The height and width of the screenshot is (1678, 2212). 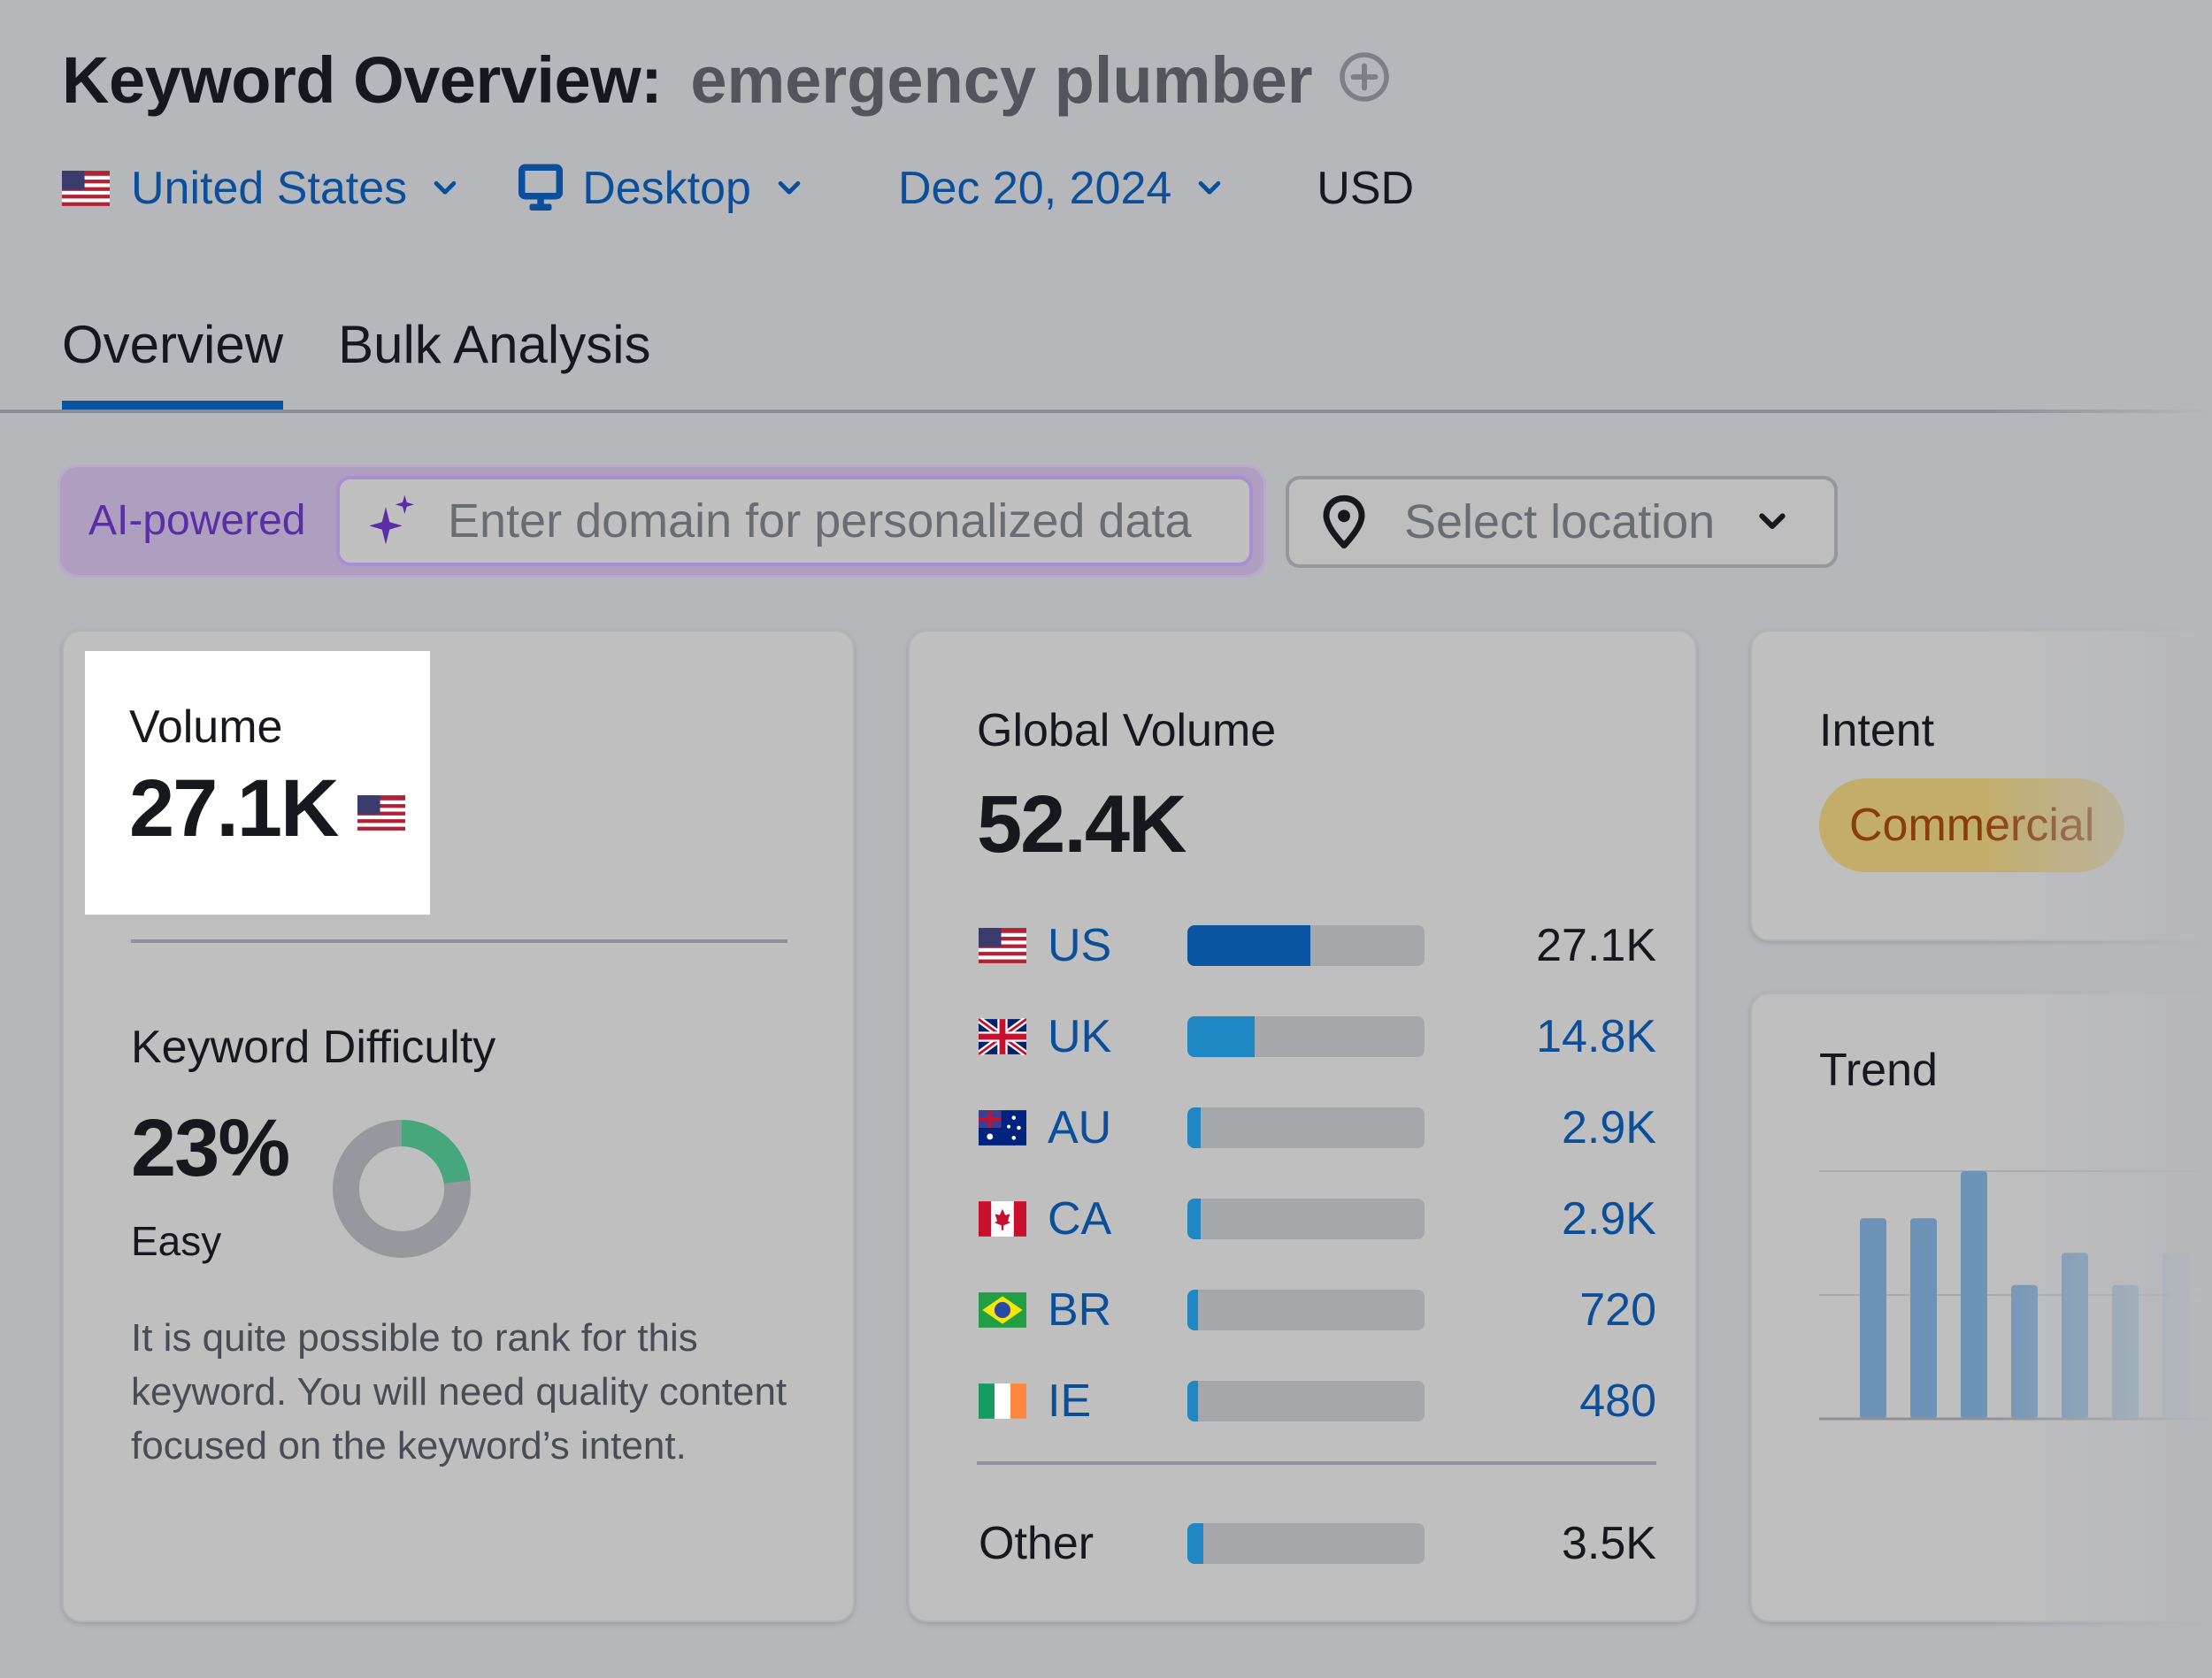 I want to click on country-code: UK, so click(x=1092, y=1036).